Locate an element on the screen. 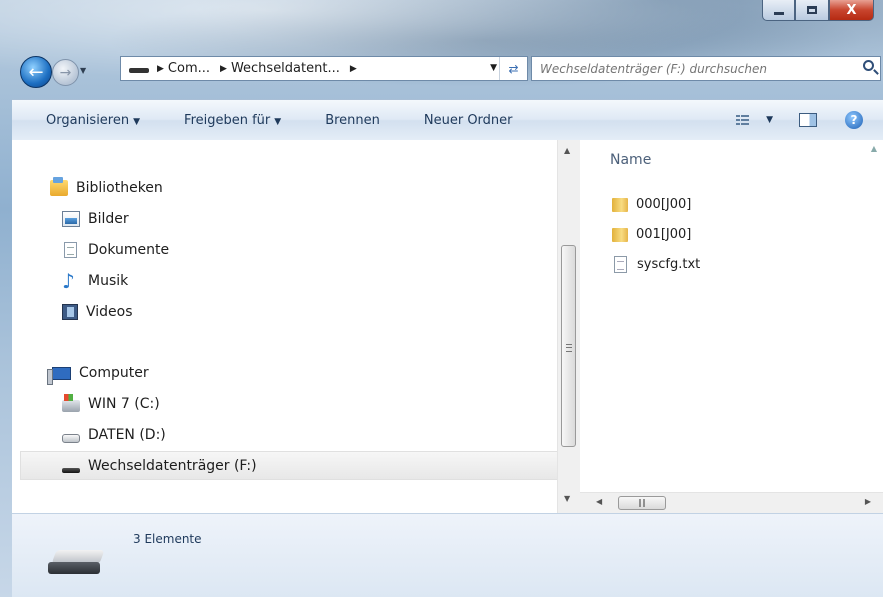 The height and width of the screenshot is (597, 883). scroll-down-arrow-icon: ▼ is located at coordinates (567, 498).